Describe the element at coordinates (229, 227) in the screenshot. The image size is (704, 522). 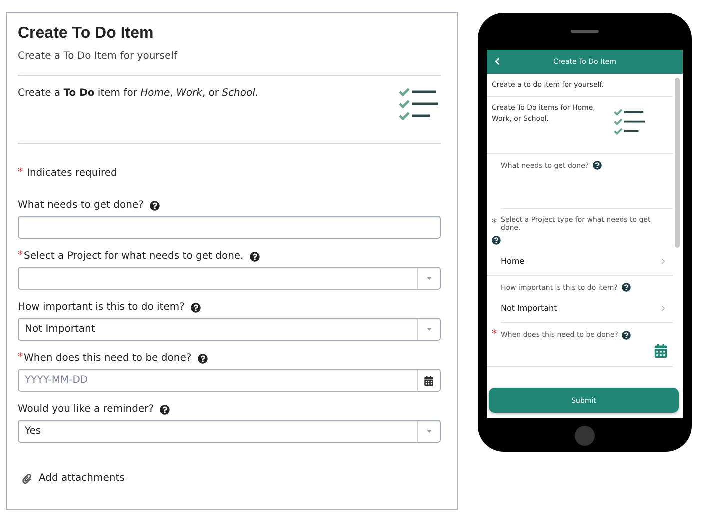
I see `text-input` at that location.